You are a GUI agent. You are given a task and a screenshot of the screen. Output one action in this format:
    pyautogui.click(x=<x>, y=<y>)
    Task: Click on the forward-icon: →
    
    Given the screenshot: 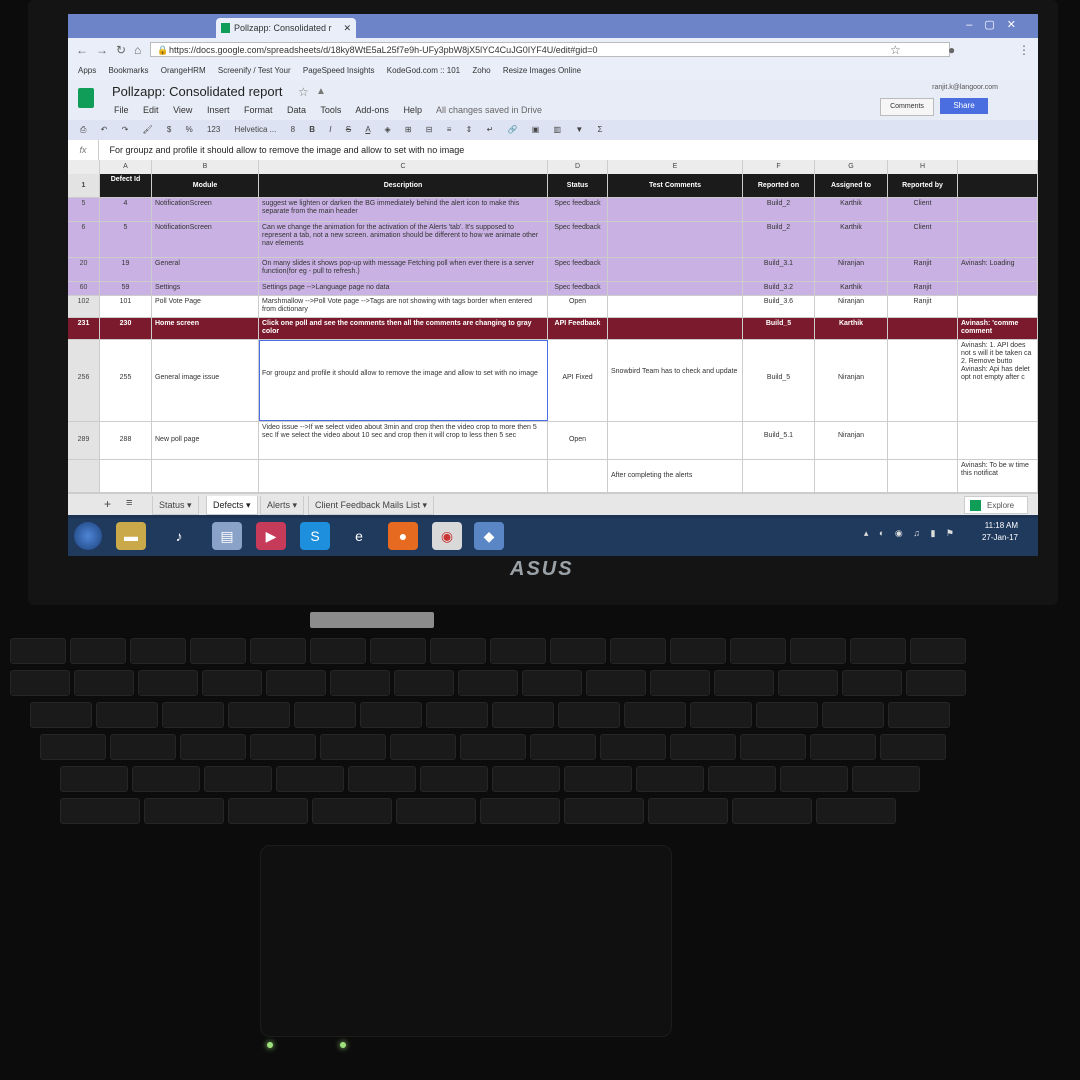 What is the action you would take?
    pyautogui.click(x=102, y=50)
    